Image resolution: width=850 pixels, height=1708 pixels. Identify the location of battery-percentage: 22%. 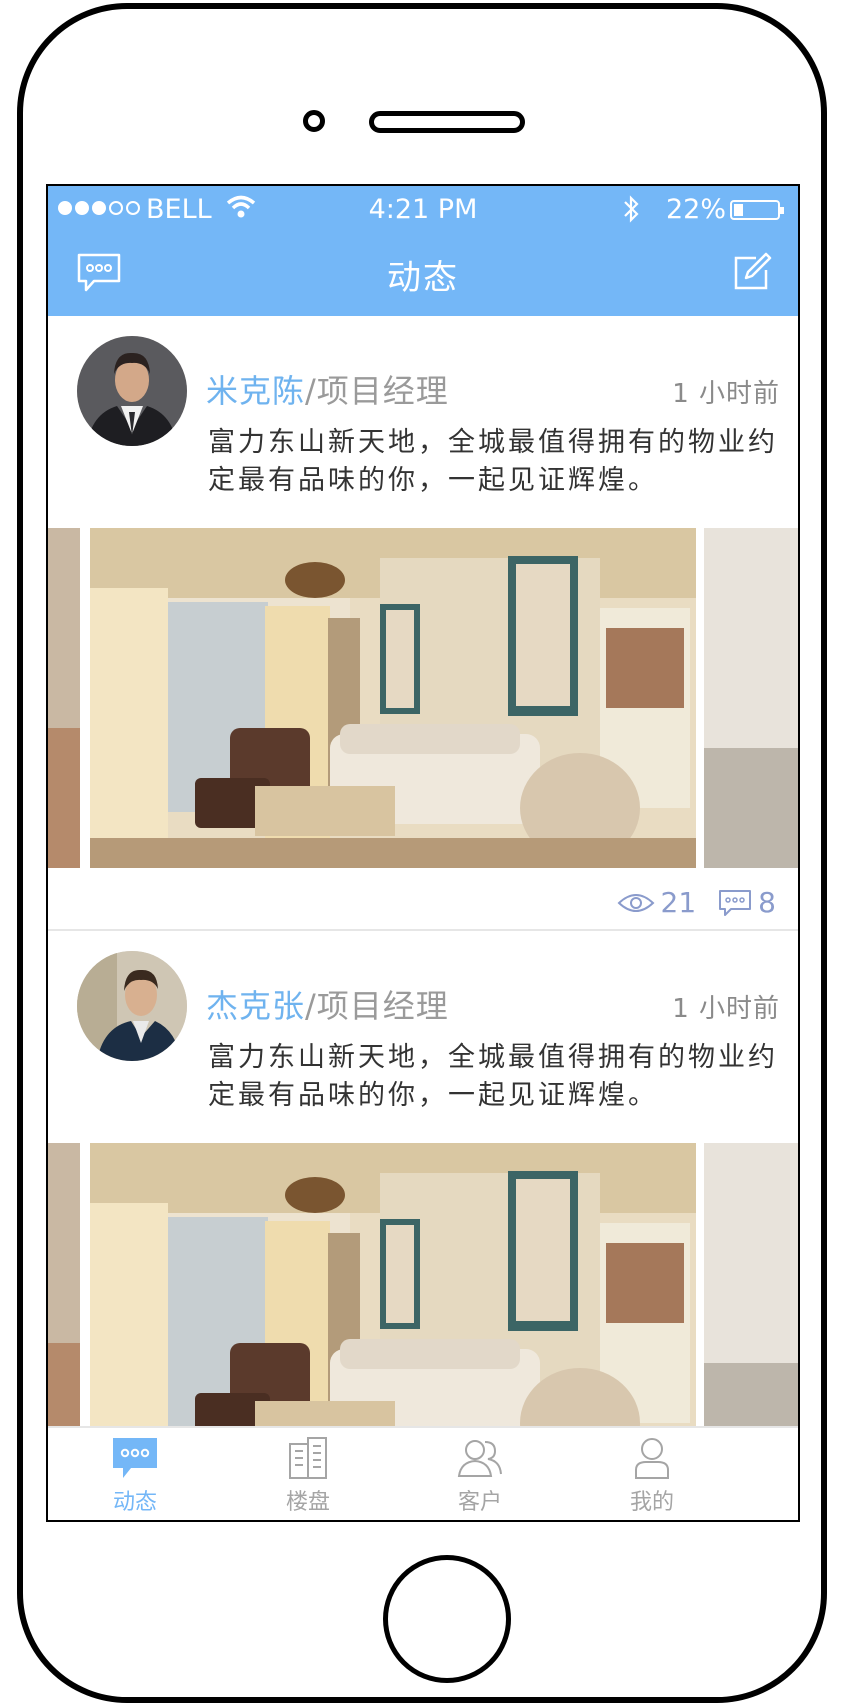
(696, 209).